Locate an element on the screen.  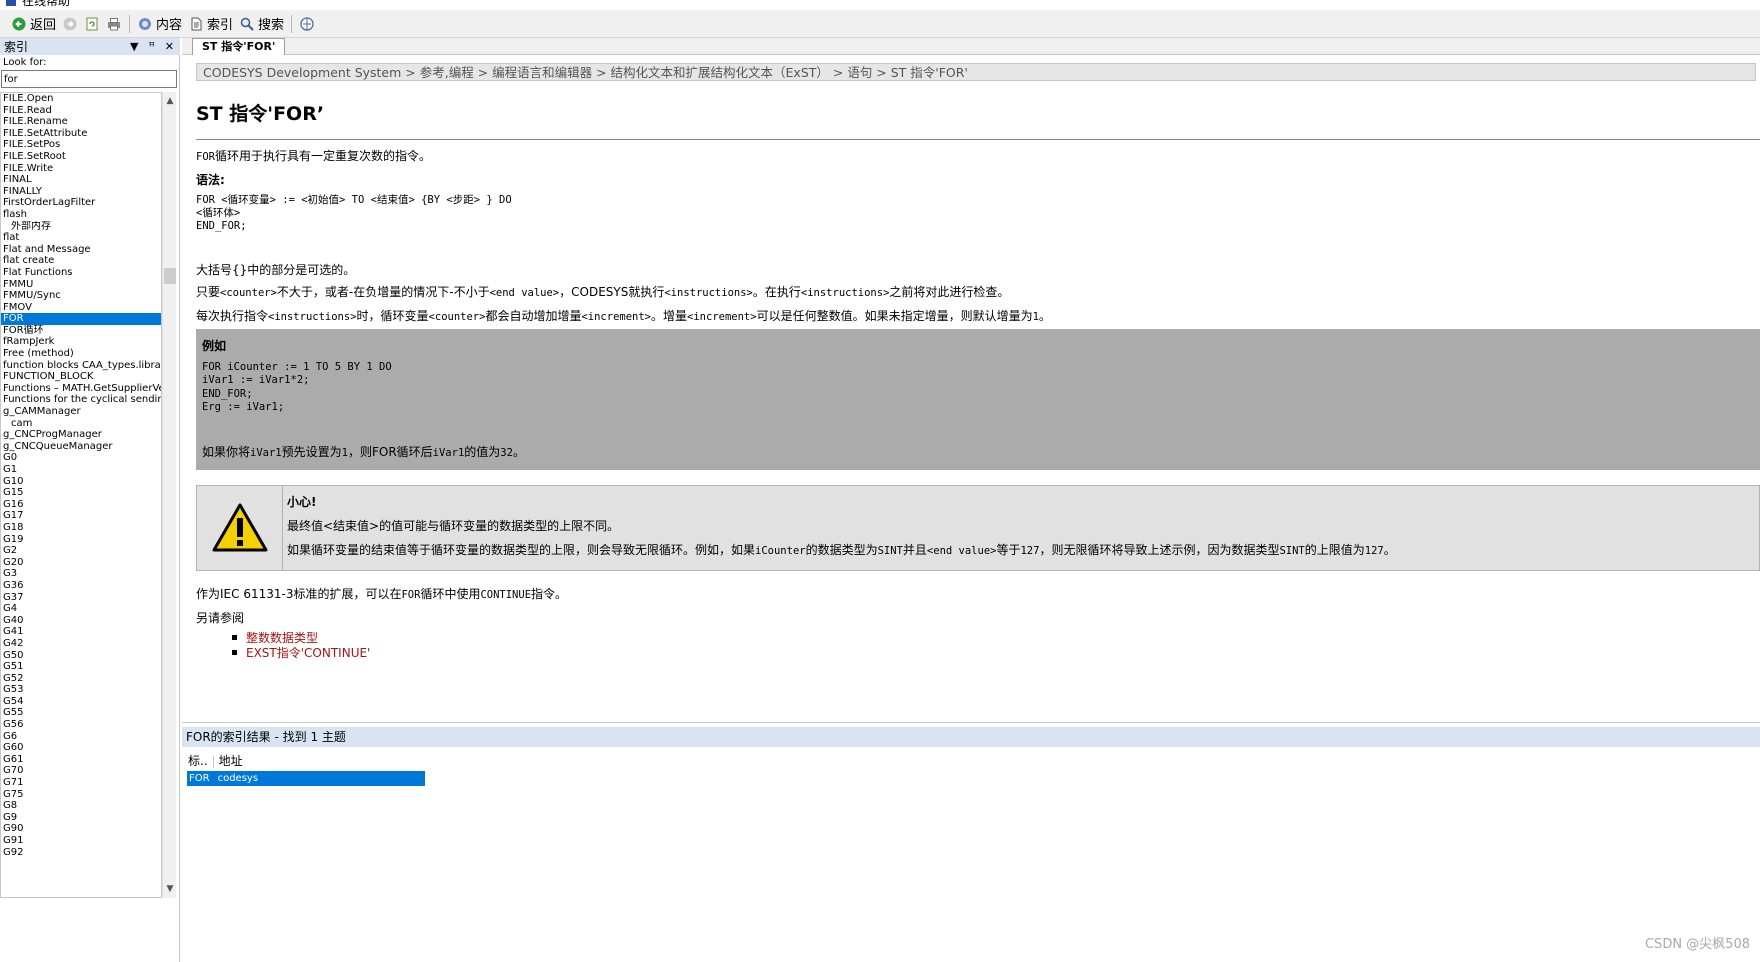
index-list-item: G42 is located at coordinates (81, 644).